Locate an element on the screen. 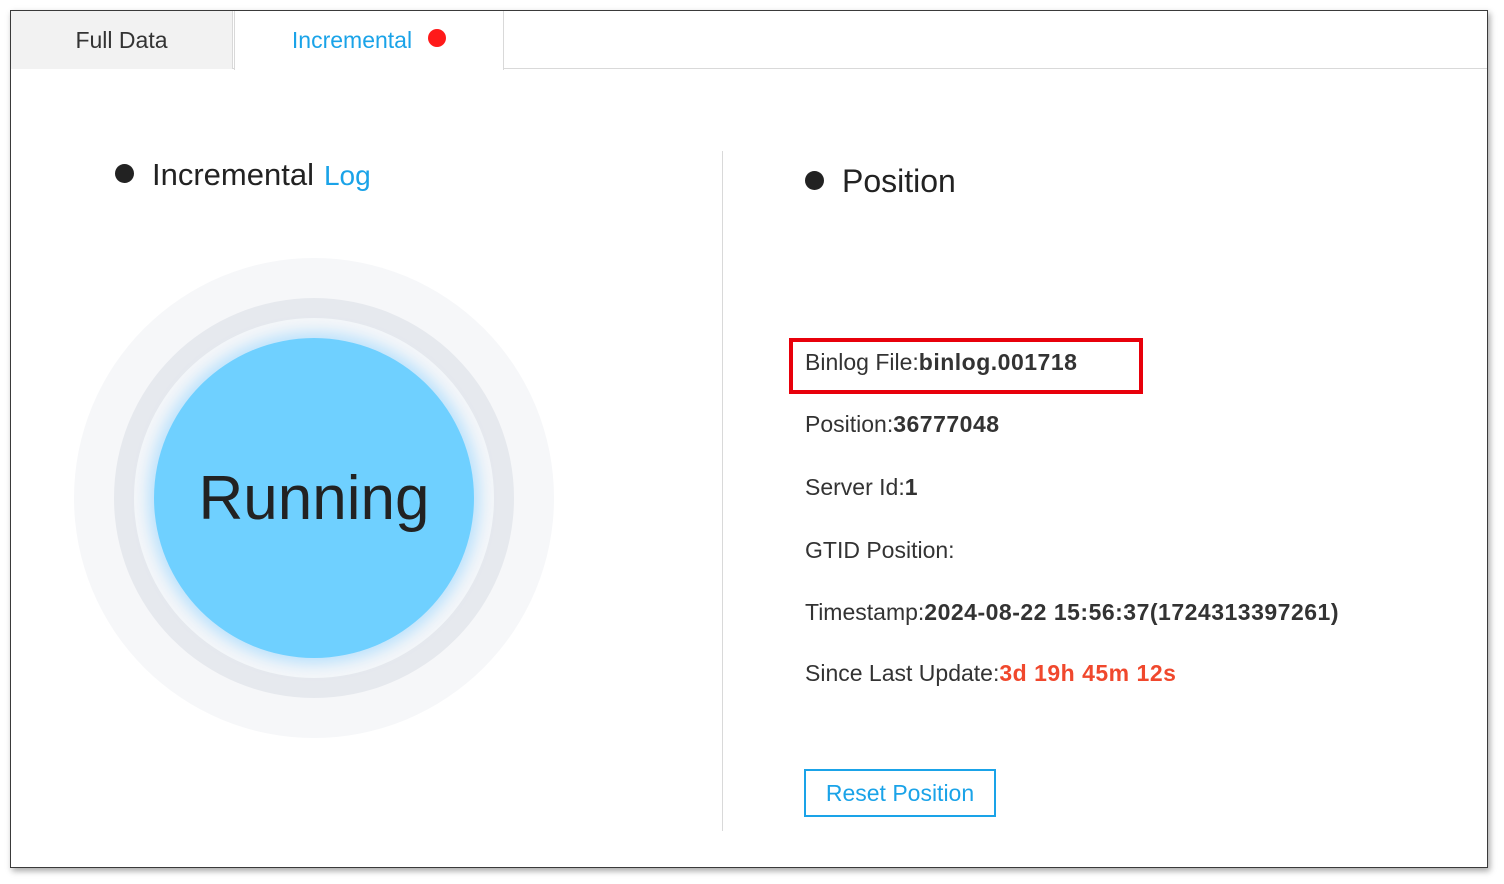  tab-incremental: Incremental is located at coordinates (369, 40).